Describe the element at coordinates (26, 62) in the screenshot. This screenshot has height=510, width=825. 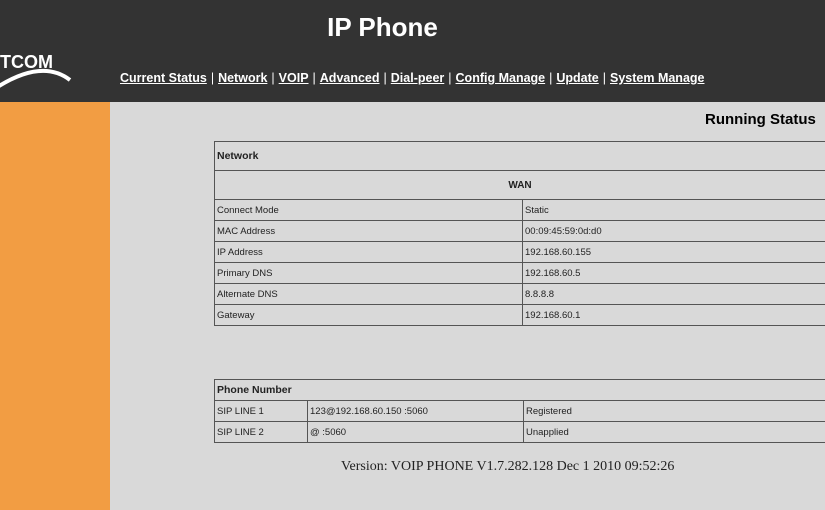
I see `logo-text: TCOM` at that location.